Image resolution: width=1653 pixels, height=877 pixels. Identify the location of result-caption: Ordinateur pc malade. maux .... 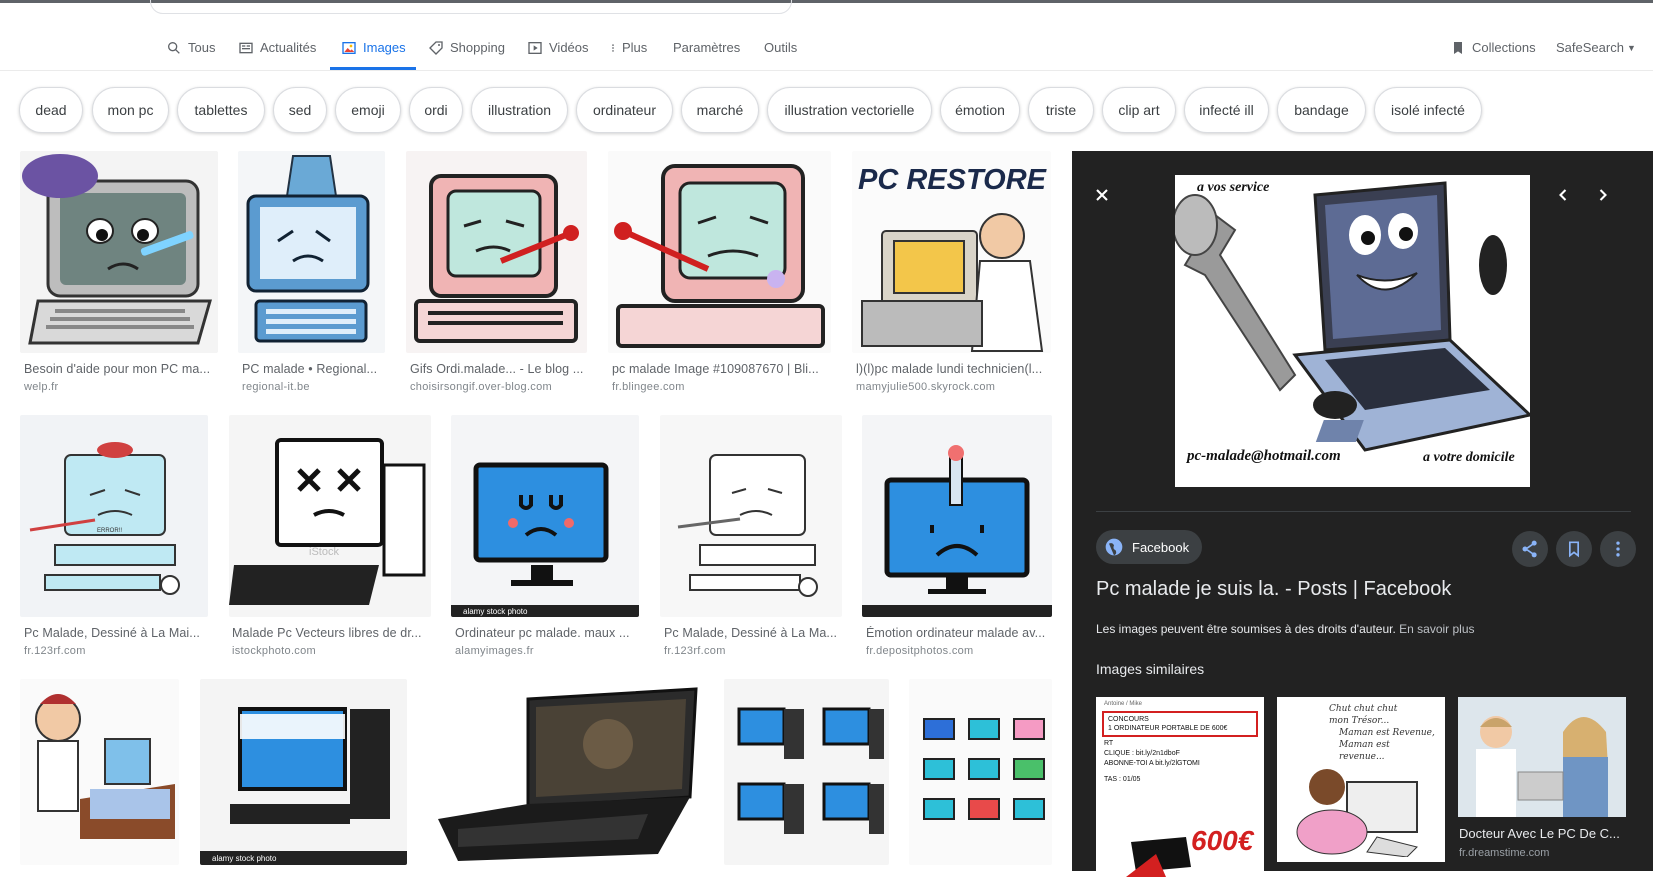
(549, 633).